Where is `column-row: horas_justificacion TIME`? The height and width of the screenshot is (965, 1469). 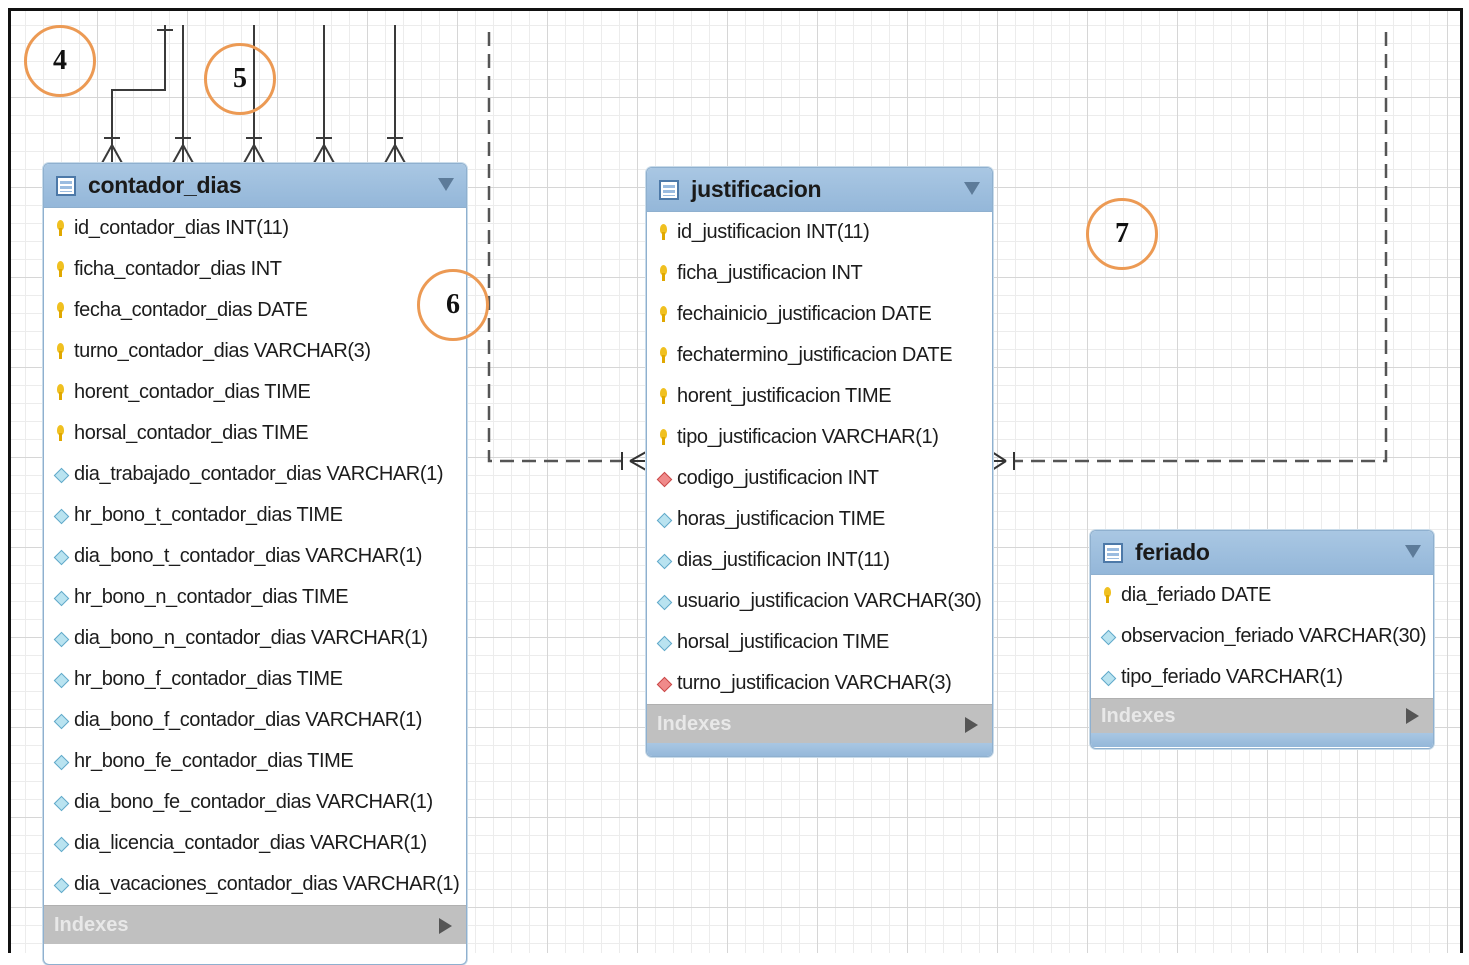
column-row: horas_justificacion TIME is located at coordinates (819, 519).